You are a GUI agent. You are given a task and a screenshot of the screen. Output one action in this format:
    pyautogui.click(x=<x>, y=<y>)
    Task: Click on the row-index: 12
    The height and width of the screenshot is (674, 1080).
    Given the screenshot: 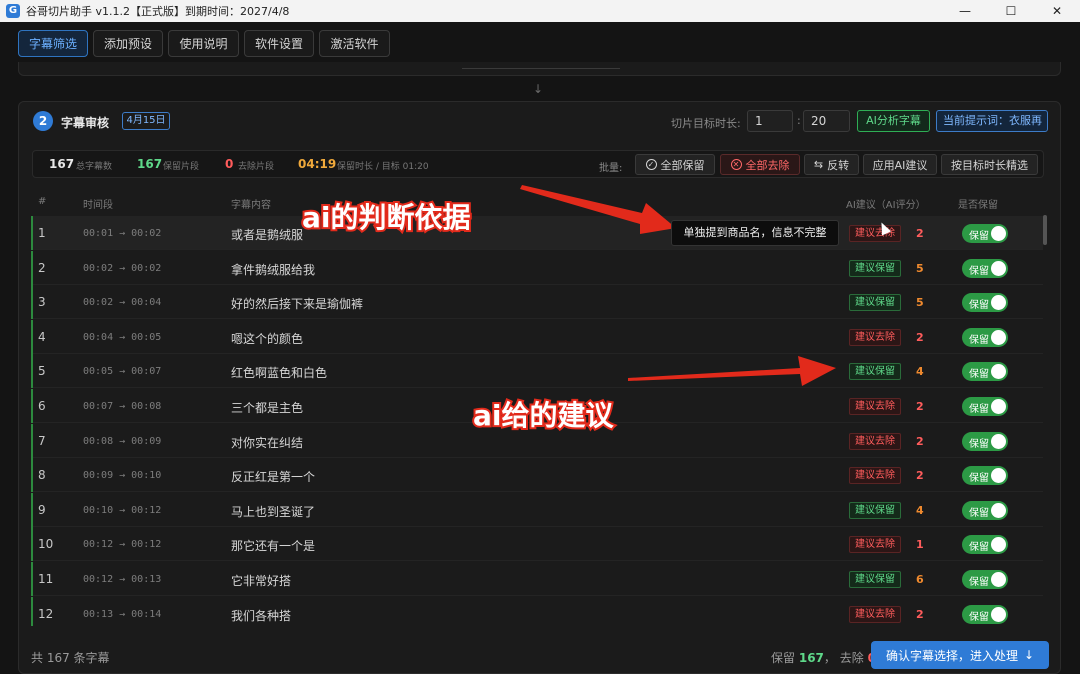 What is the action you would take?
    pyautogui.click(x=46, y=613)
    